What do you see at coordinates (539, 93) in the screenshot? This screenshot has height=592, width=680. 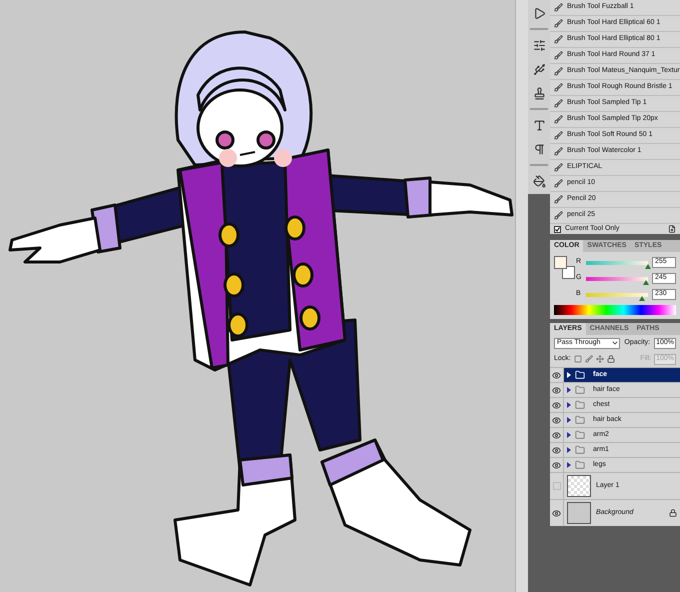 I see `stamp-icon` at bounding box center [539, 93].